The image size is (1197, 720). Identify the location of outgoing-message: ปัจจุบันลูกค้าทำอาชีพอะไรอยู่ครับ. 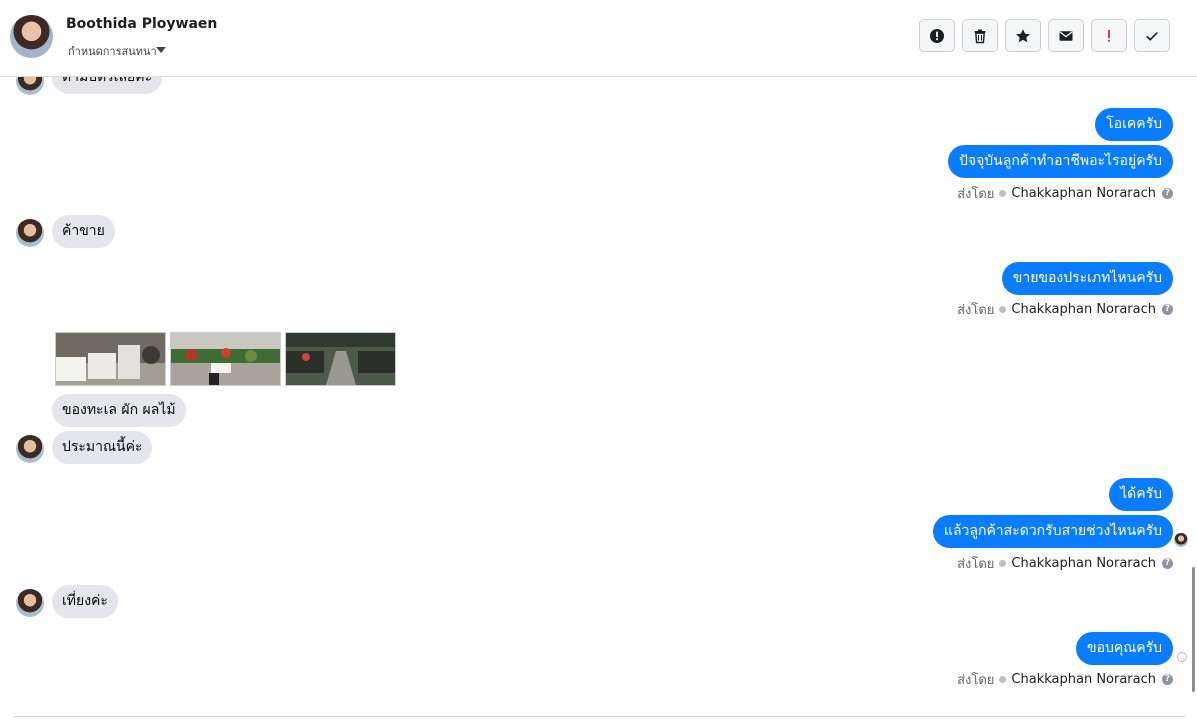
(1060, 161).